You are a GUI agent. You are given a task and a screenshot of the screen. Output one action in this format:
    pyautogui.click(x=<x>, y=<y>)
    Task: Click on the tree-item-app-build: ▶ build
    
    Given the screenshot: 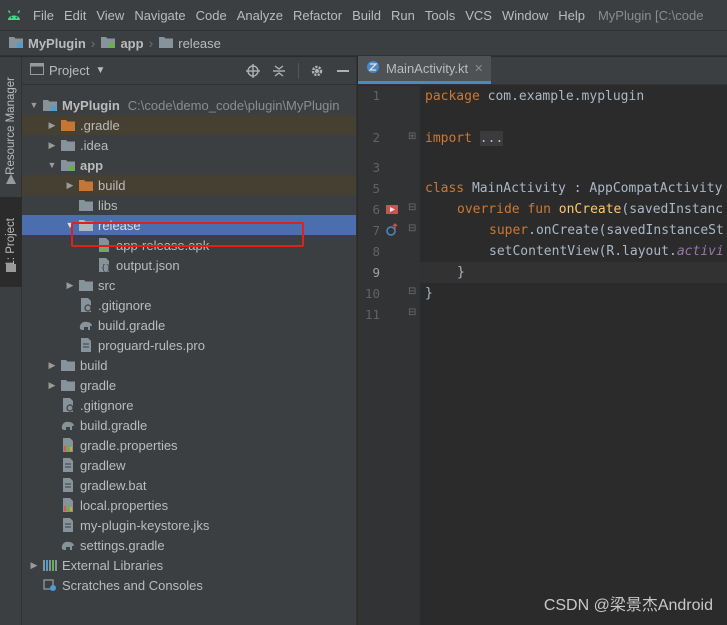 What is the action you would take?
    pyautogui.click(x=189, y=185)
    